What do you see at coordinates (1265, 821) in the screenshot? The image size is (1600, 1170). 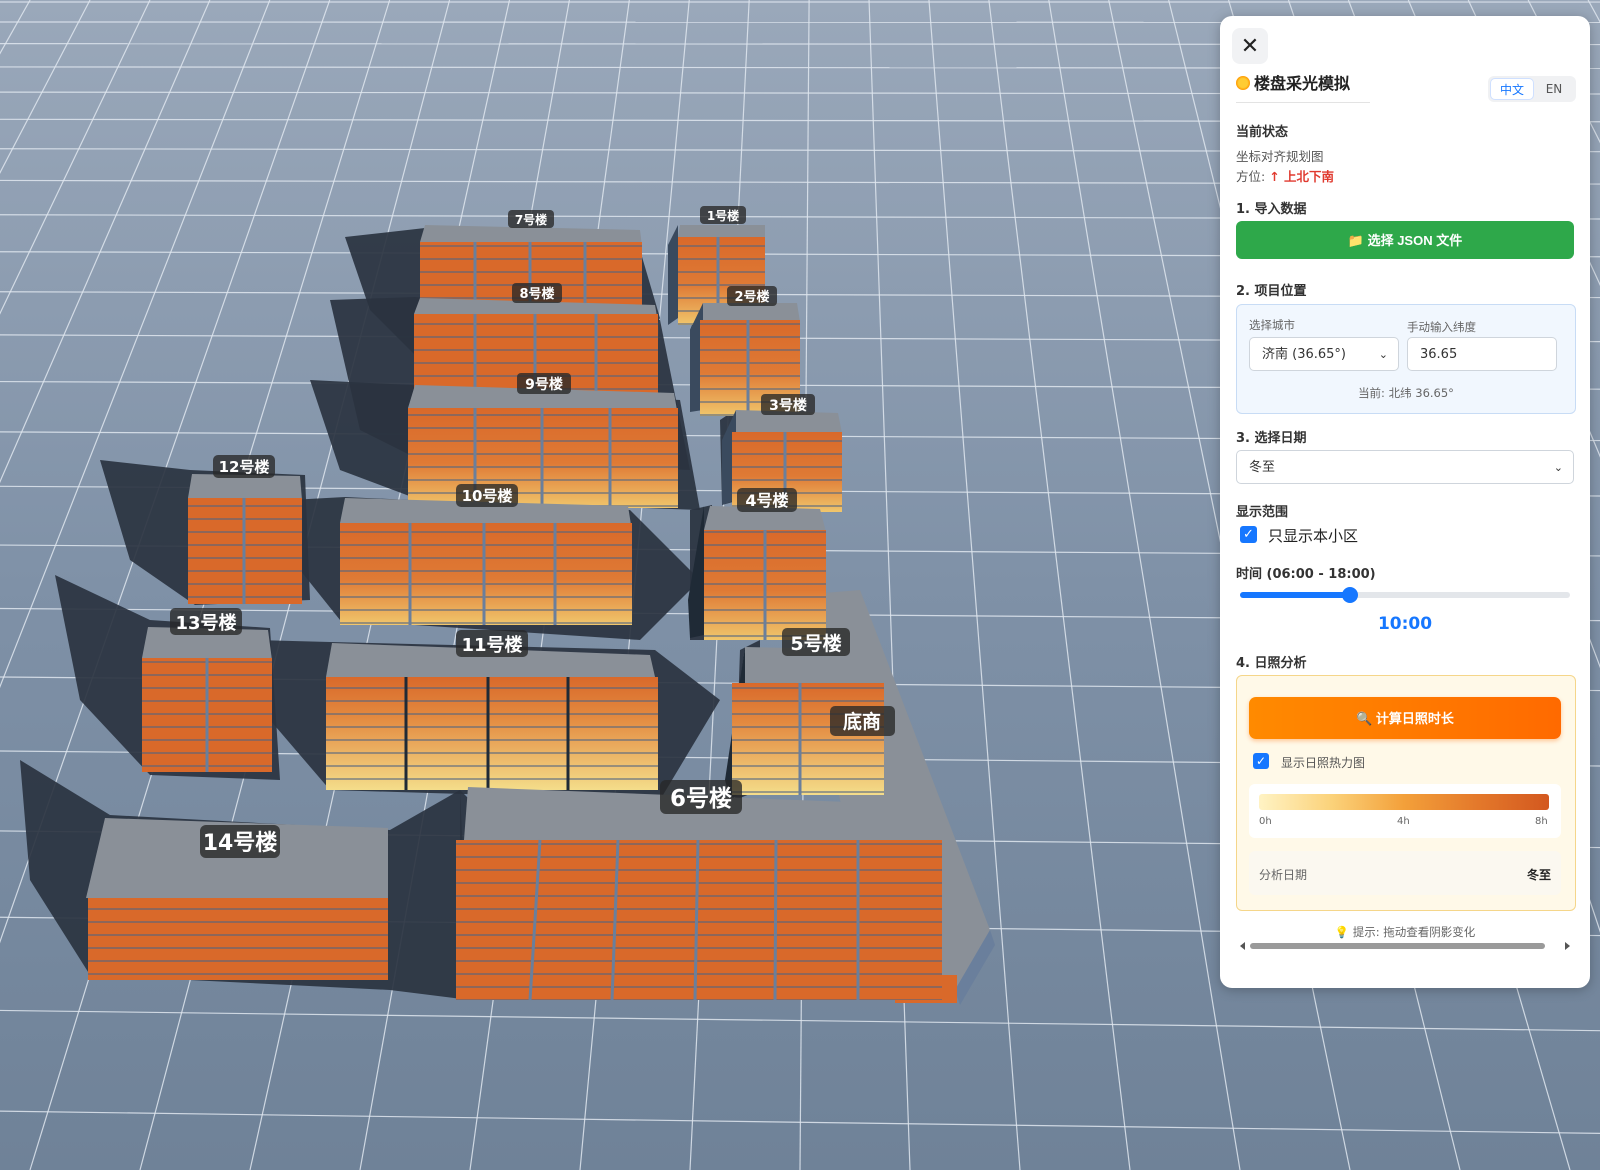 I see `legend-min: 0h` at bounding box center [1265, 821].